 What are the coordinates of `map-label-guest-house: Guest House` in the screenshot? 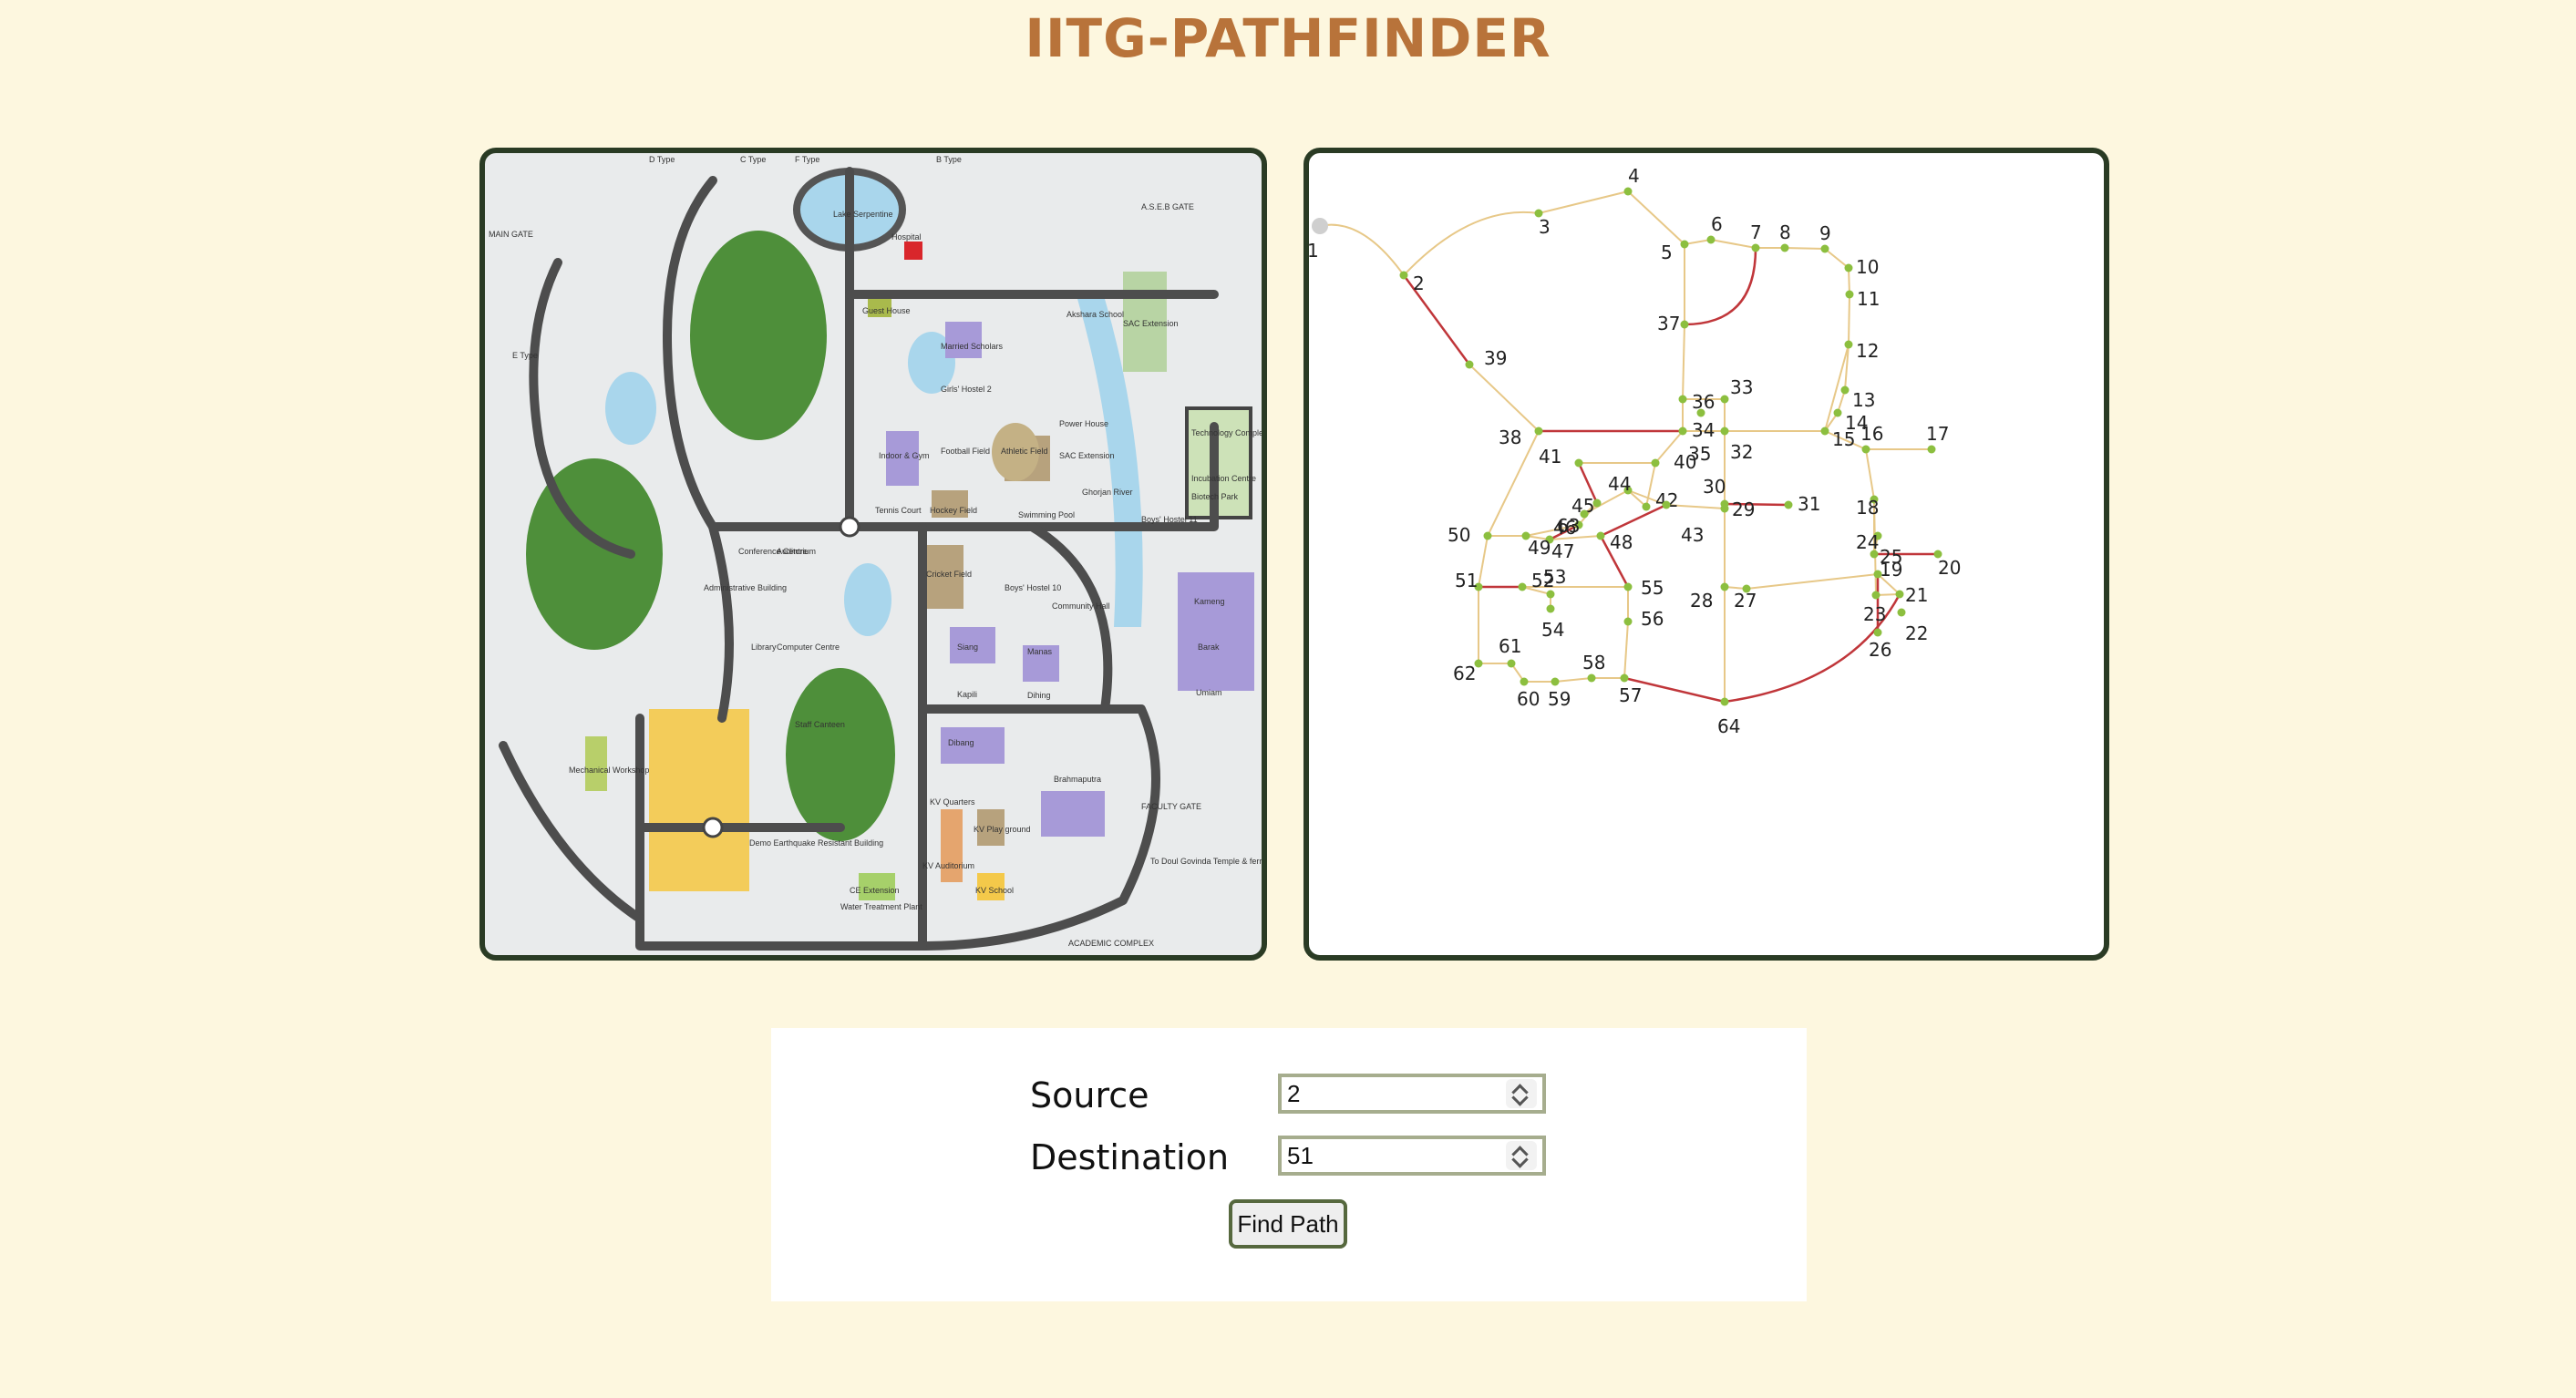 It's located at (886, 310).